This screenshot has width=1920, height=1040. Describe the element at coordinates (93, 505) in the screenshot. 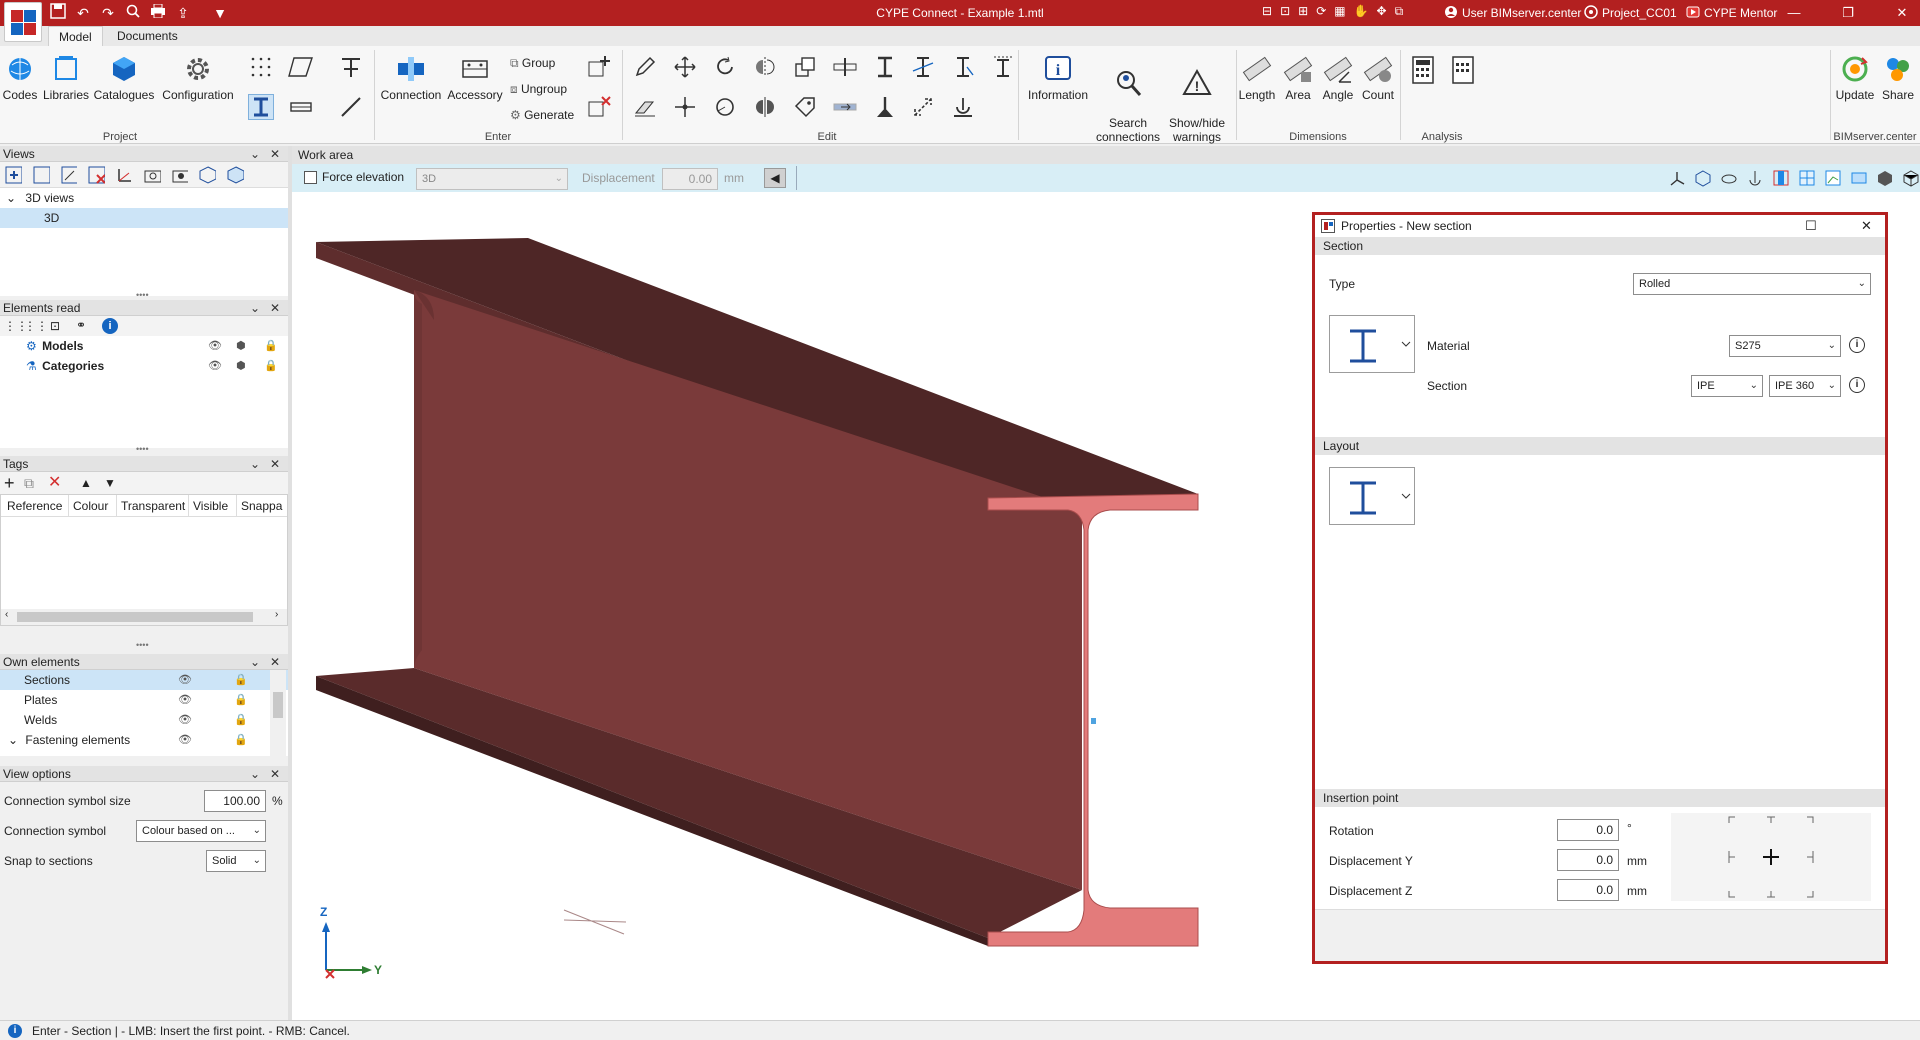

I see `column-header: Colour` at that location.